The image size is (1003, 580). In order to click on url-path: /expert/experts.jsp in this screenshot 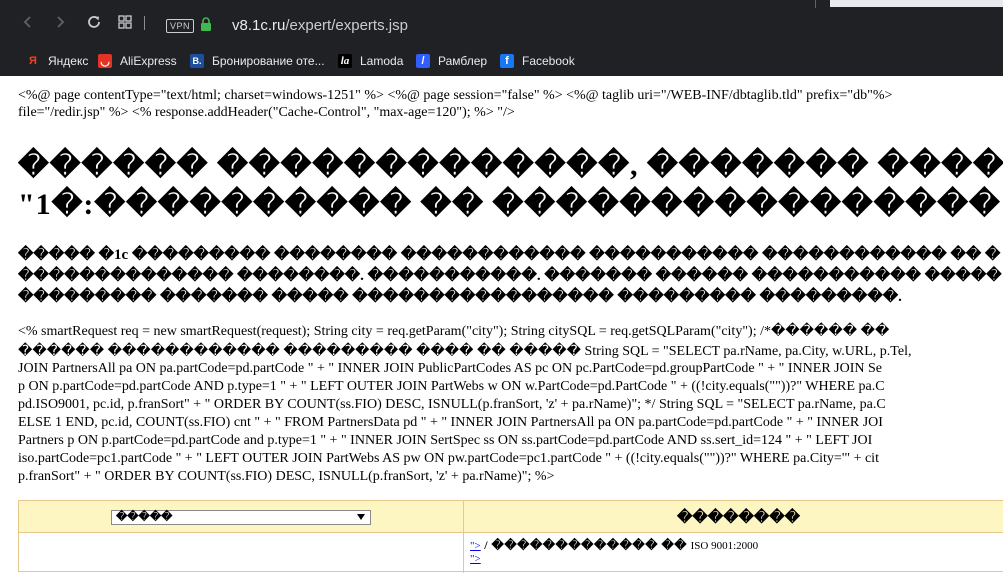, I will do `click(346, 25)`.